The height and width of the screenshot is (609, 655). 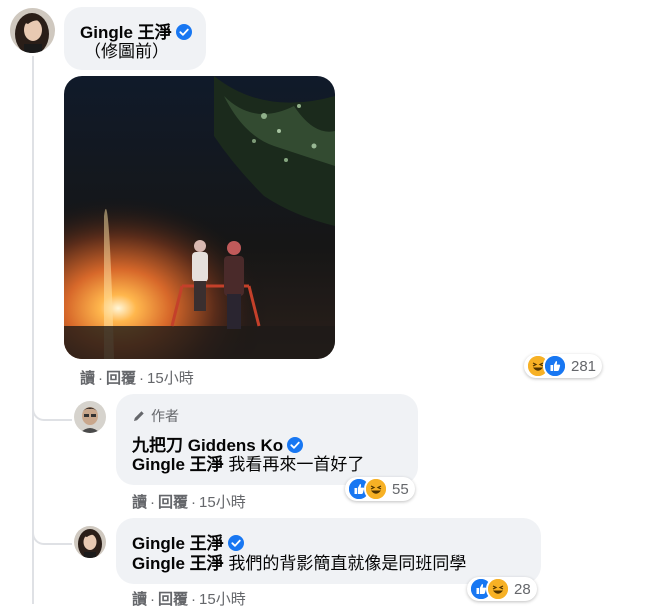 I want to click on reaction-count: 28, so click(x=522, y=589).